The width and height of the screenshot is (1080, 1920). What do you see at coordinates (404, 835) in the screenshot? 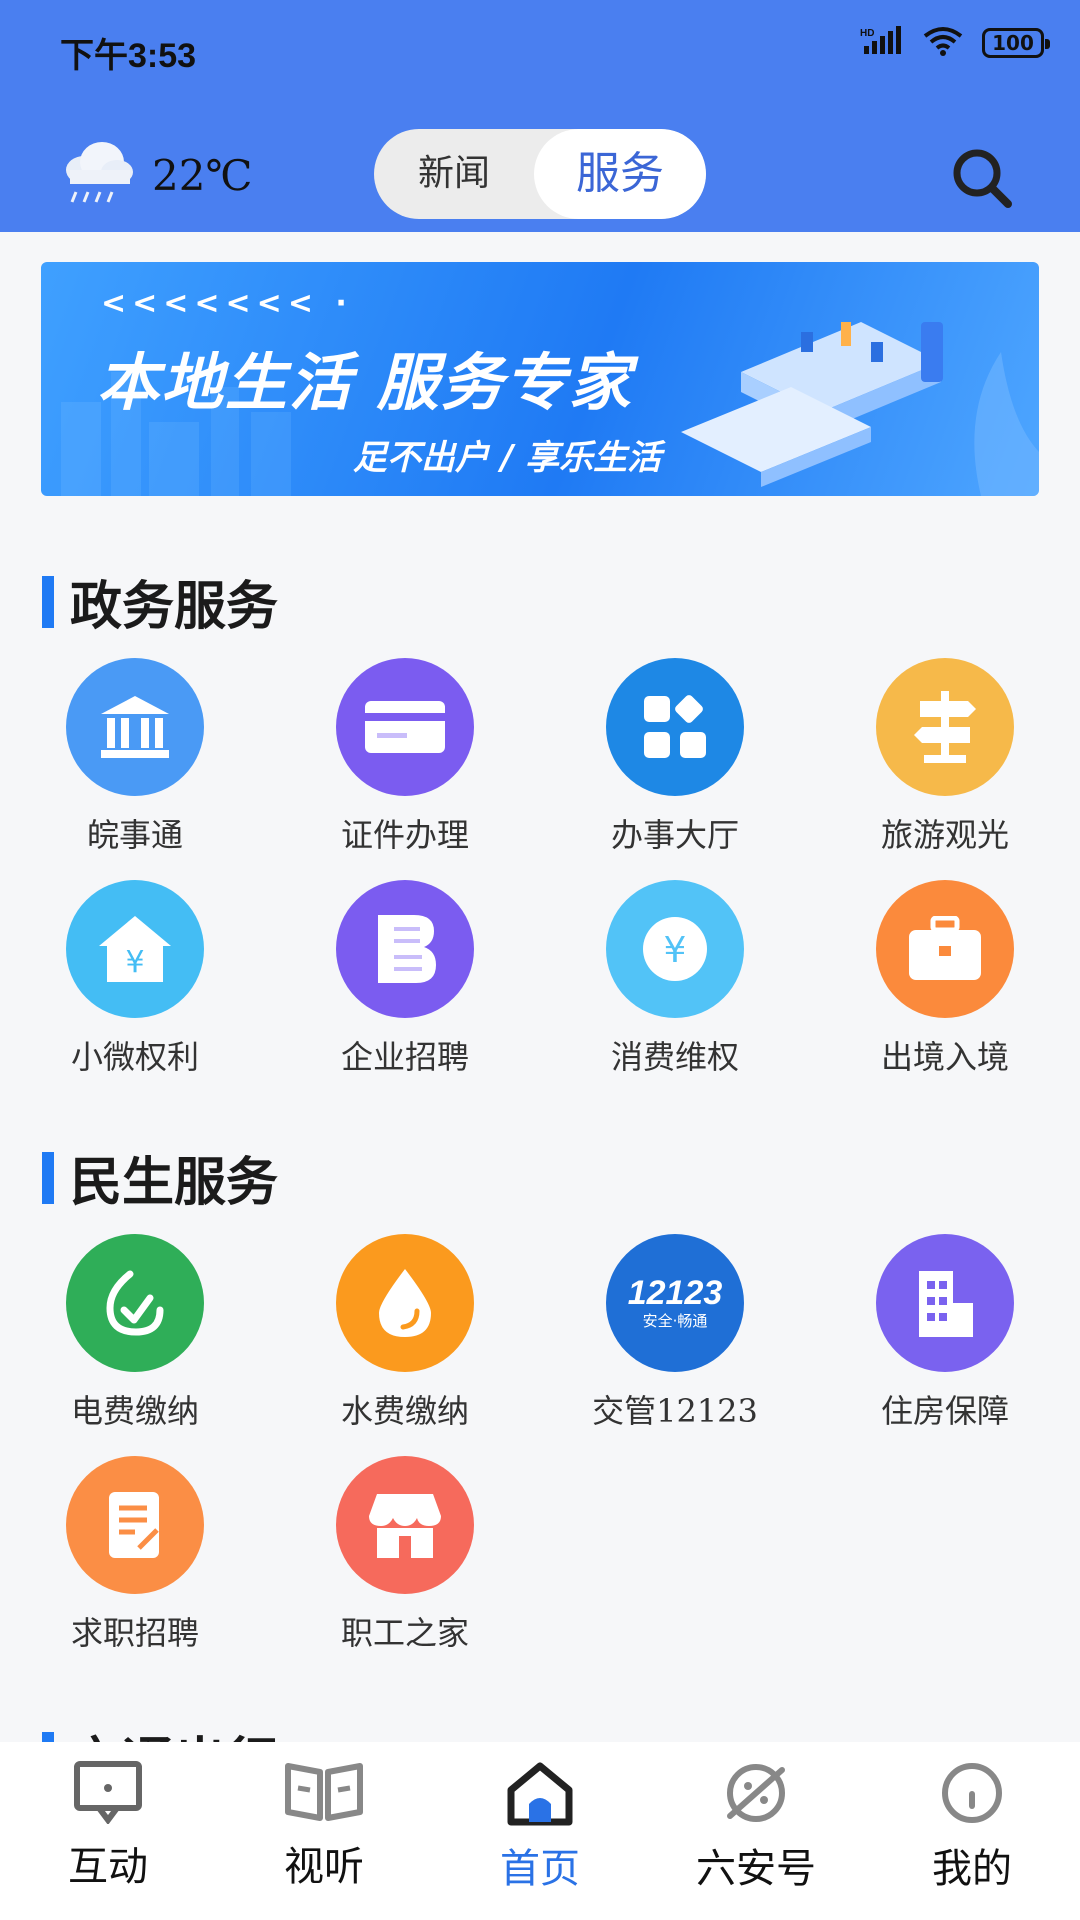
I see `service-label: 证件办理` at bounding box center [404, 835].